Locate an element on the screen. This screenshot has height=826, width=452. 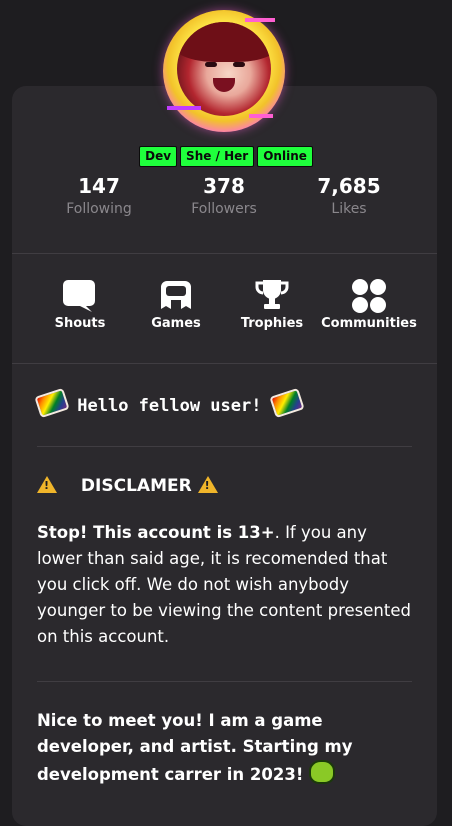
nav-label: Trophies is located at coordinates (272, 323).